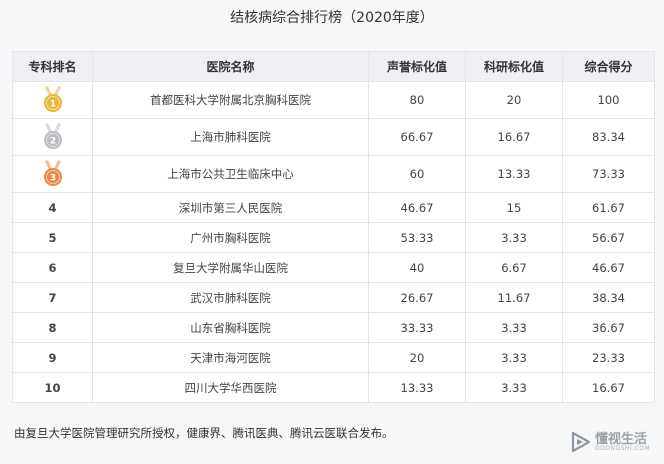 The image size is (664, 464). Describe the element at coordinates (608, 267) in the screenshot. I see `total-score-cell: 46.67` at that location.